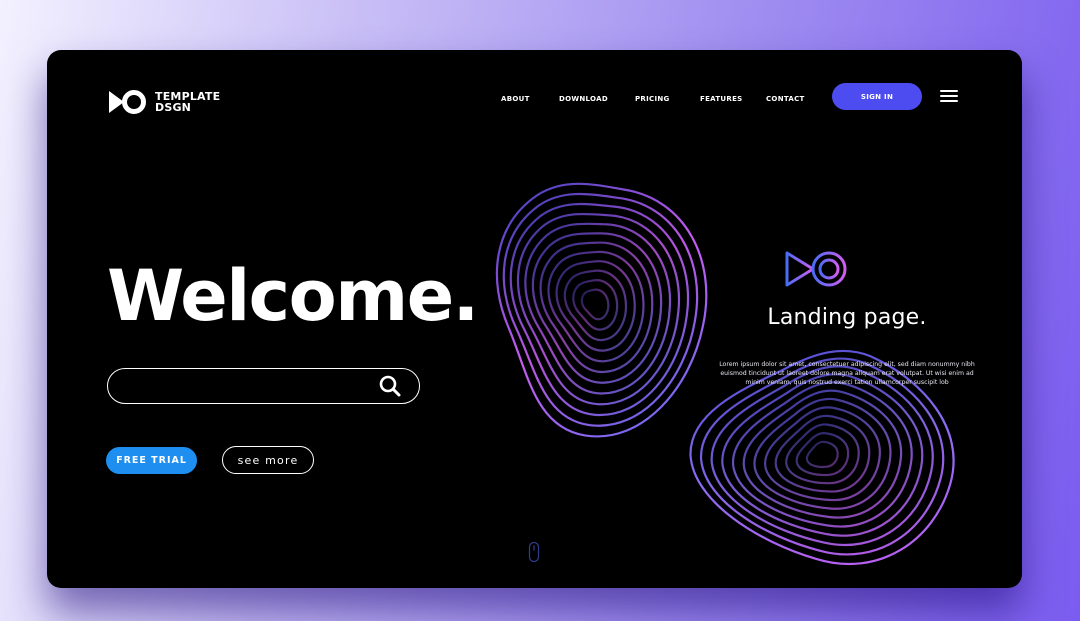 This screenshot has width=1080, height=621. I want to click on search-icon, so click(390, 386).